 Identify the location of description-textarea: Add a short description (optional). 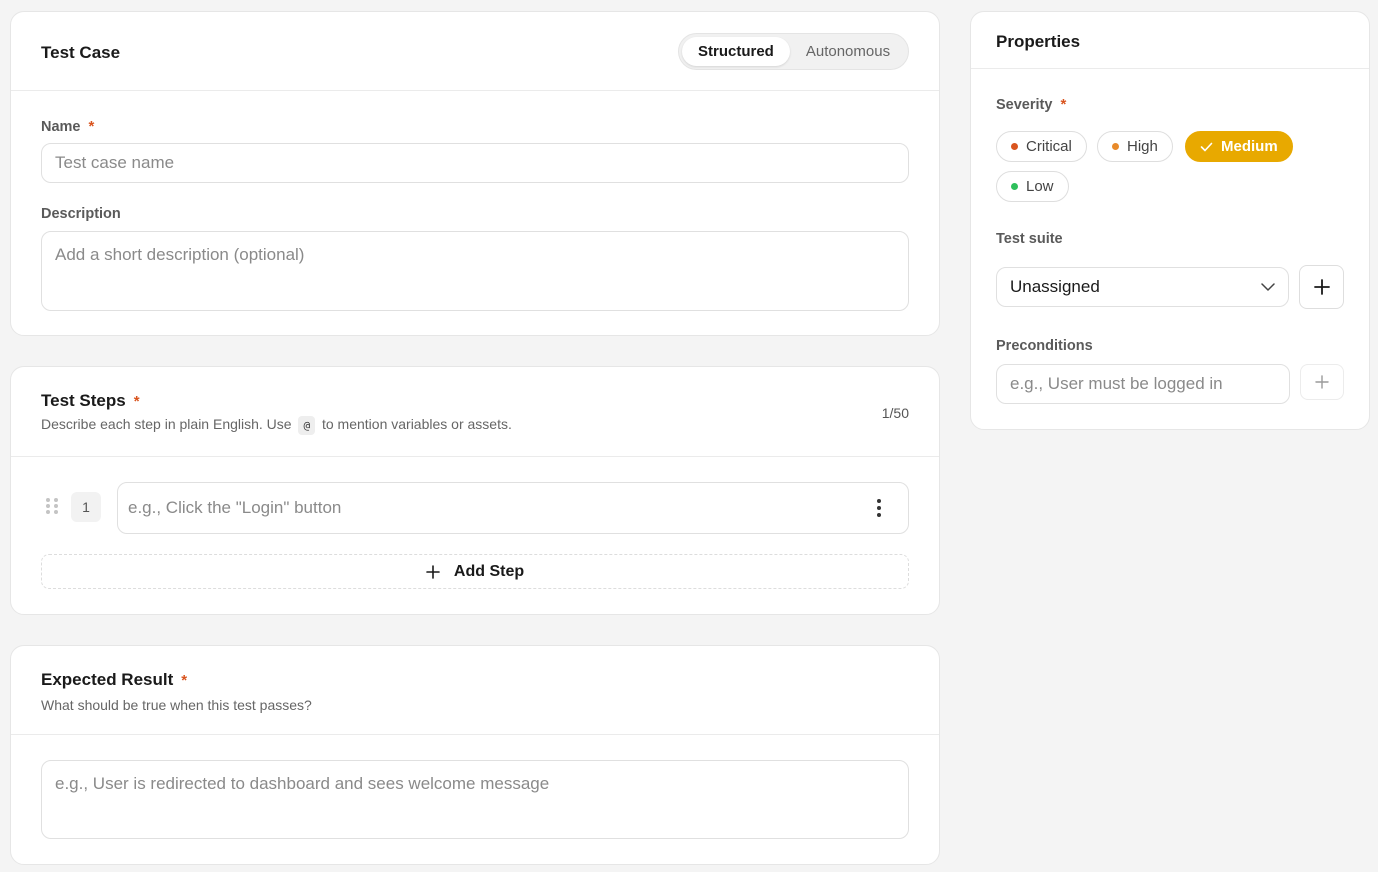
(475, 271).